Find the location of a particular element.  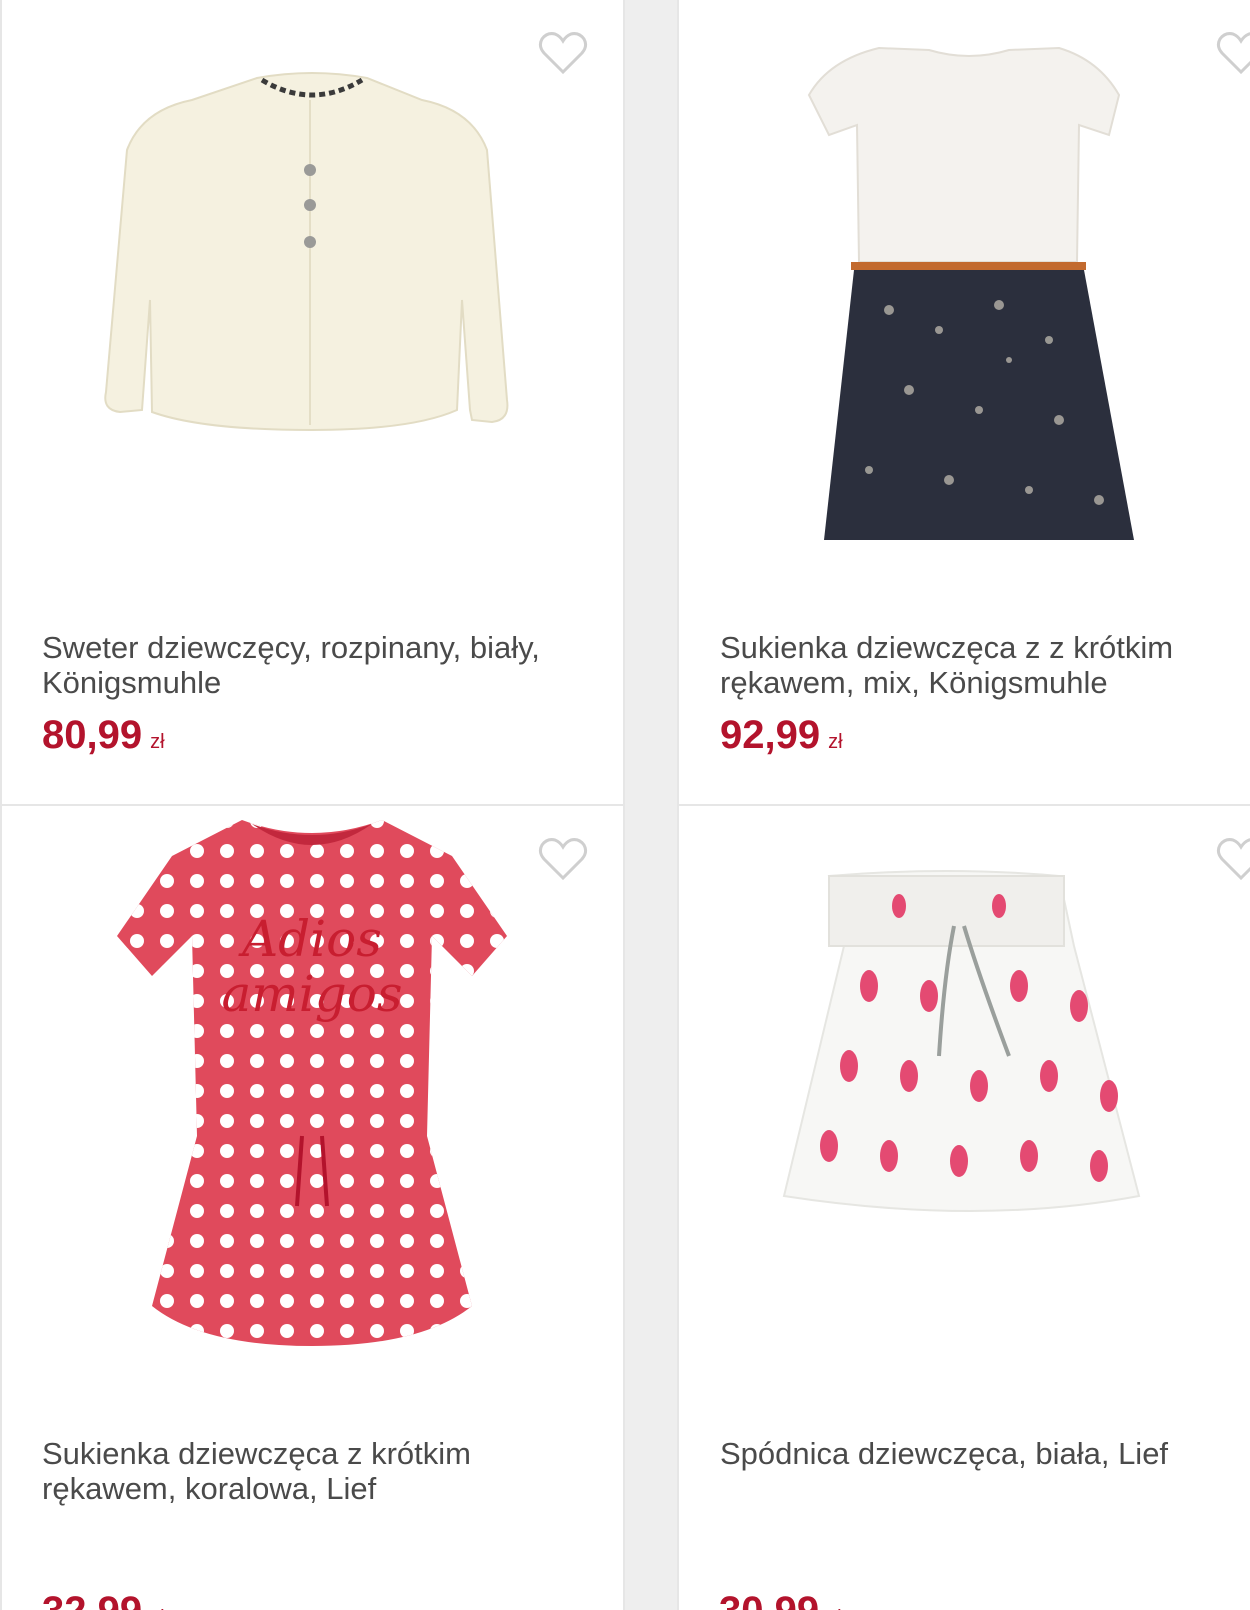

price-value: 80,99 is located at coordinates (92, 735).